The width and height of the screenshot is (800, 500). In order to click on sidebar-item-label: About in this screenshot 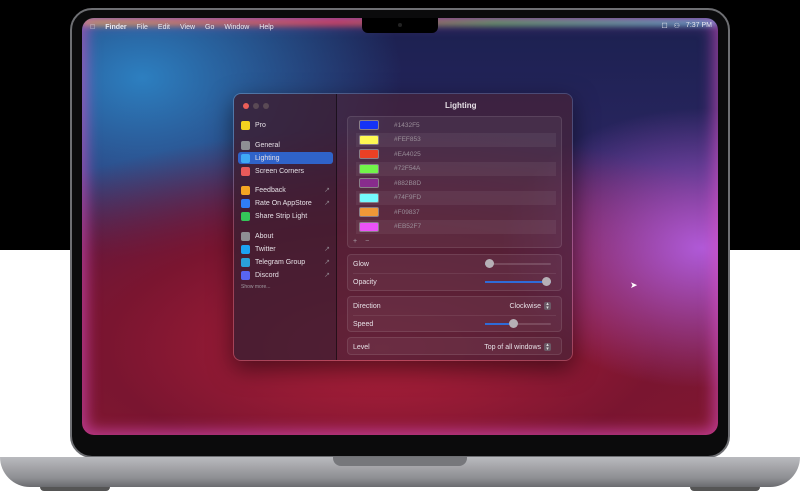, I will do `click(264, 236)`.